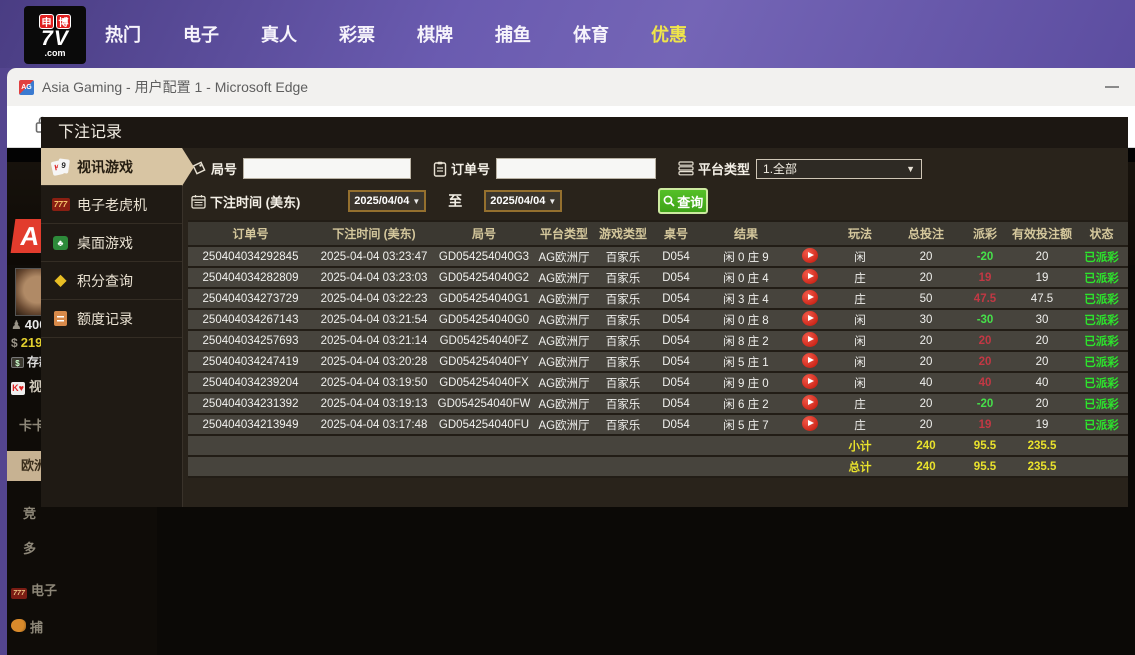 The image size is (1135, 655). Describe the element at coordinates (250, 233) in the screenshot. I see `col-header-order-no: 订单号` at that location.